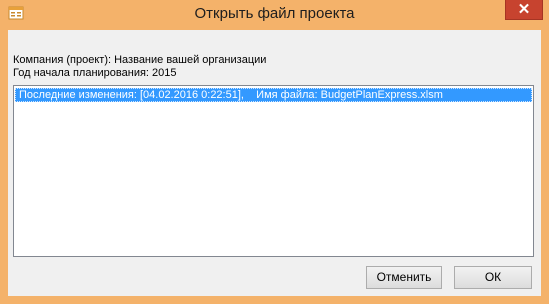 The height and width of the screenshot is (304, 549). Describe the element at coordinates (95, 73) in the screenshot. I see `planning-year-label: Год начала планирования: 2015` at that location.